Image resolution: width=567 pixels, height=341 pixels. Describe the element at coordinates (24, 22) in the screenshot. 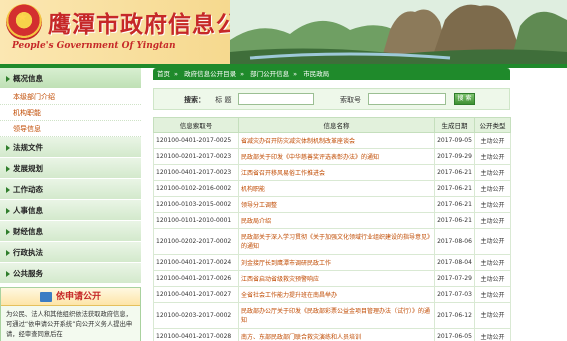

I see `national-emblem-icon` at that location.